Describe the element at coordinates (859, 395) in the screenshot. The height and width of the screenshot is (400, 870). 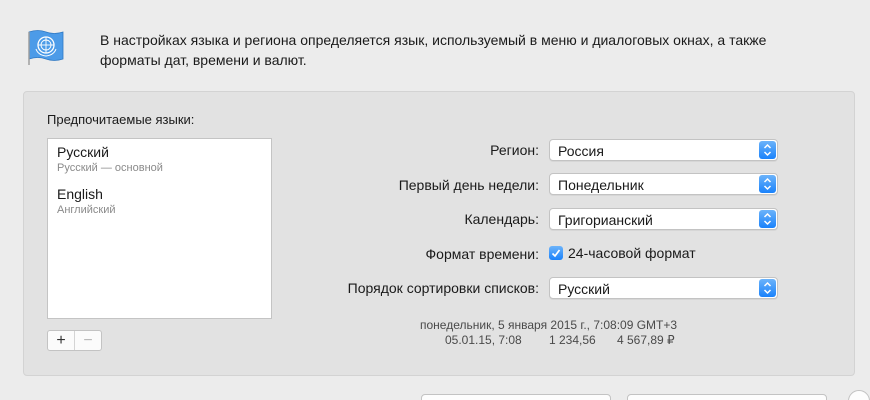
I see `help-button` at that location.